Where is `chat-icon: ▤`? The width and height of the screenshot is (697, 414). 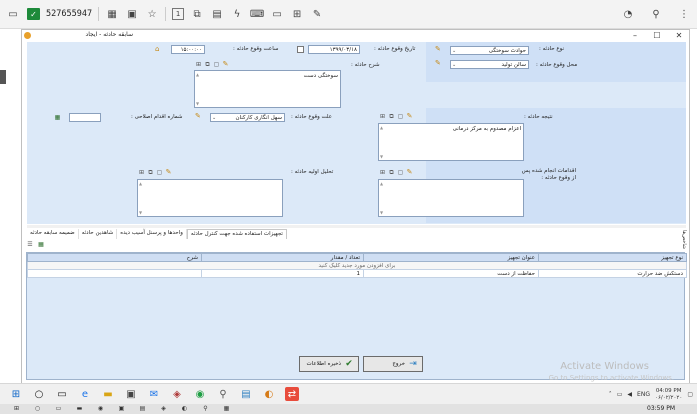 chat-icon: ▤ is located at coordinates (217, 14).